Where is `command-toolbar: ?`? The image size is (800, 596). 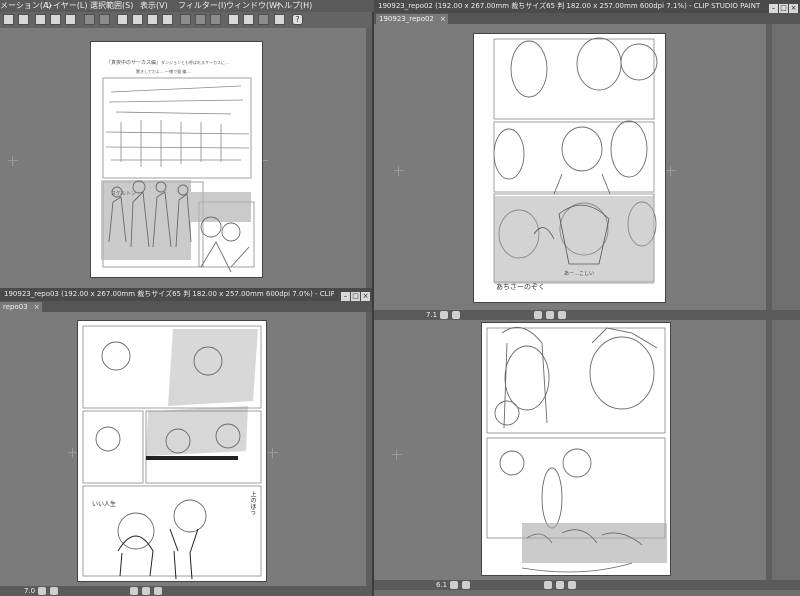 command-toolbar: ? is located at coordinates (186, 20).